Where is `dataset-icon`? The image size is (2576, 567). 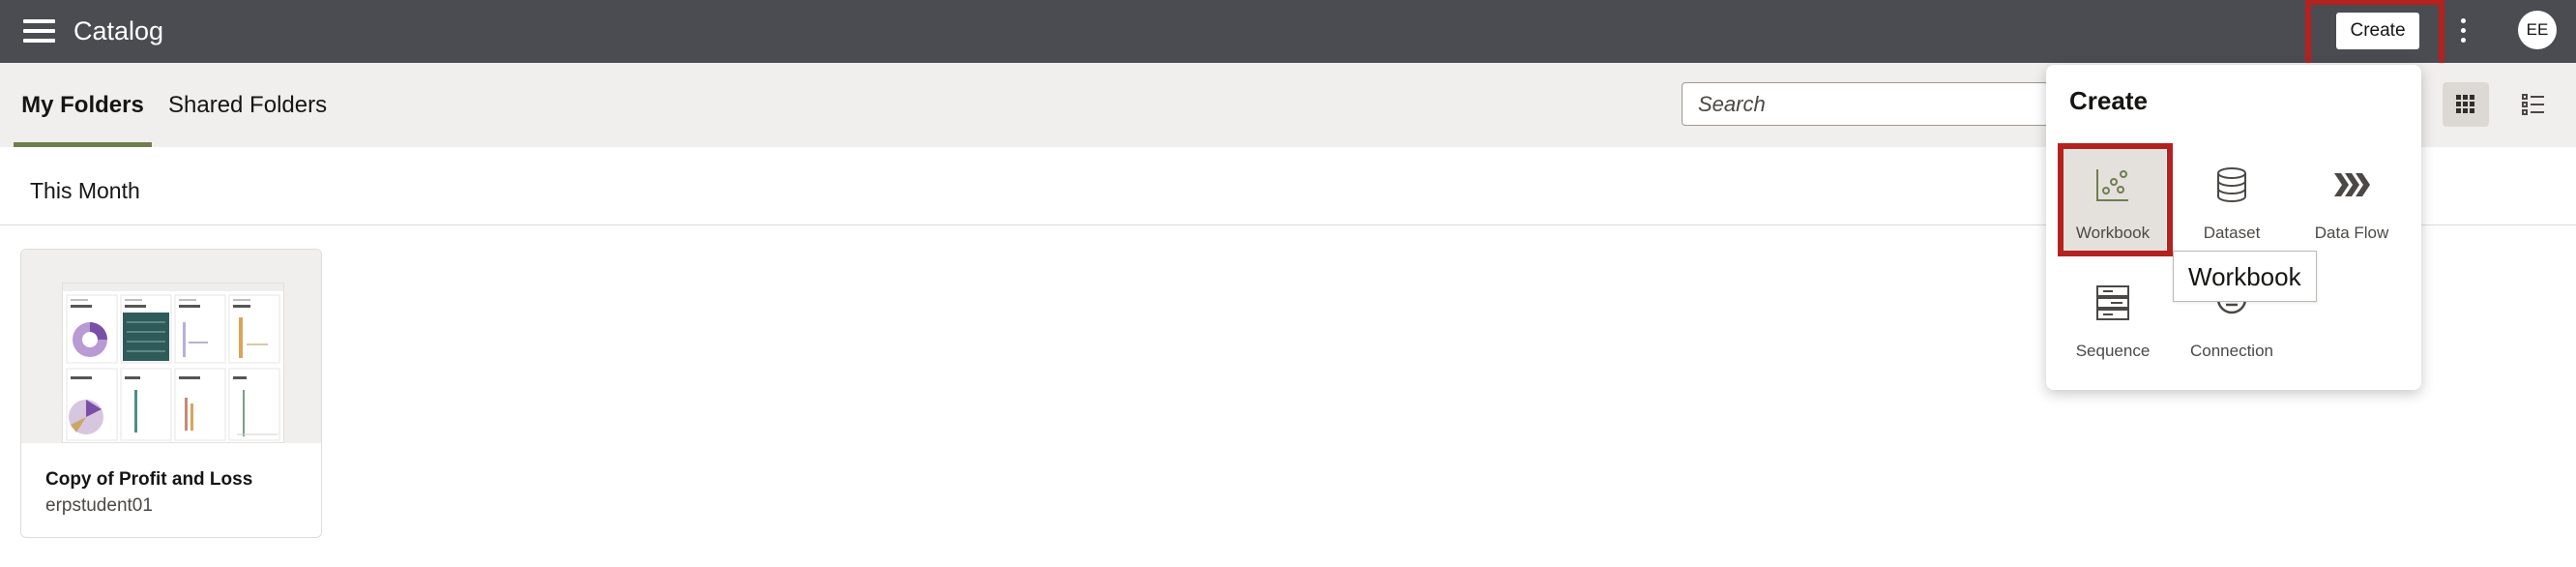 dataset-icon is located at coordinates (2231, 184).